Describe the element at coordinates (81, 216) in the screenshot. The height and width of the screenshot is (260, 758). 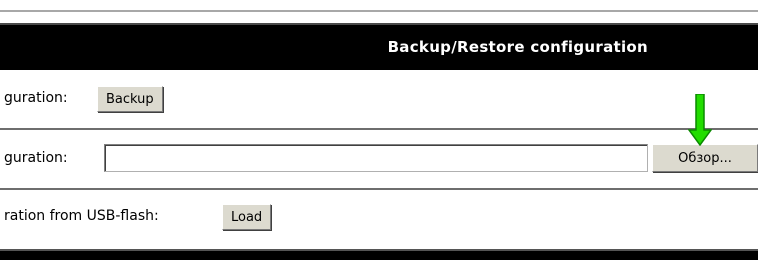
I see `usb-load-label: ration from USB-flash:` at that location.